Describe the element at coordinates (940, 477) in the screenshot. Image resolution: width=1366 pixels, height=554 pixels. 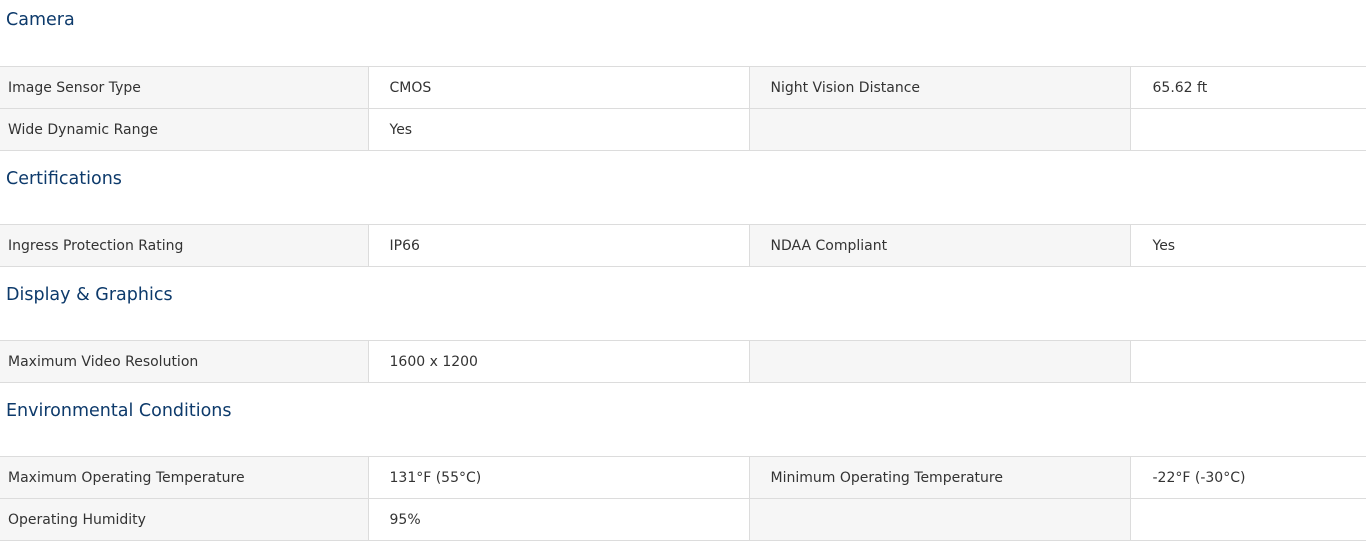
I see `spec-label: Minimum Operating Temperature` at that location.